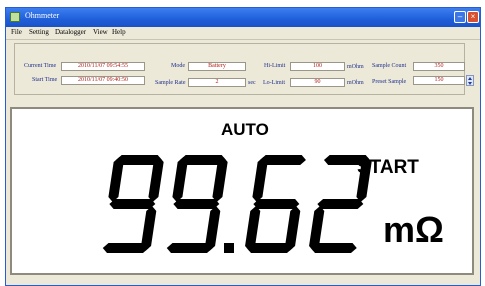 The width and height of the screenshot is (485, 286). Describe the element at coordinates (229, 248) in the screenshot. I see `decimal-point` at that location.